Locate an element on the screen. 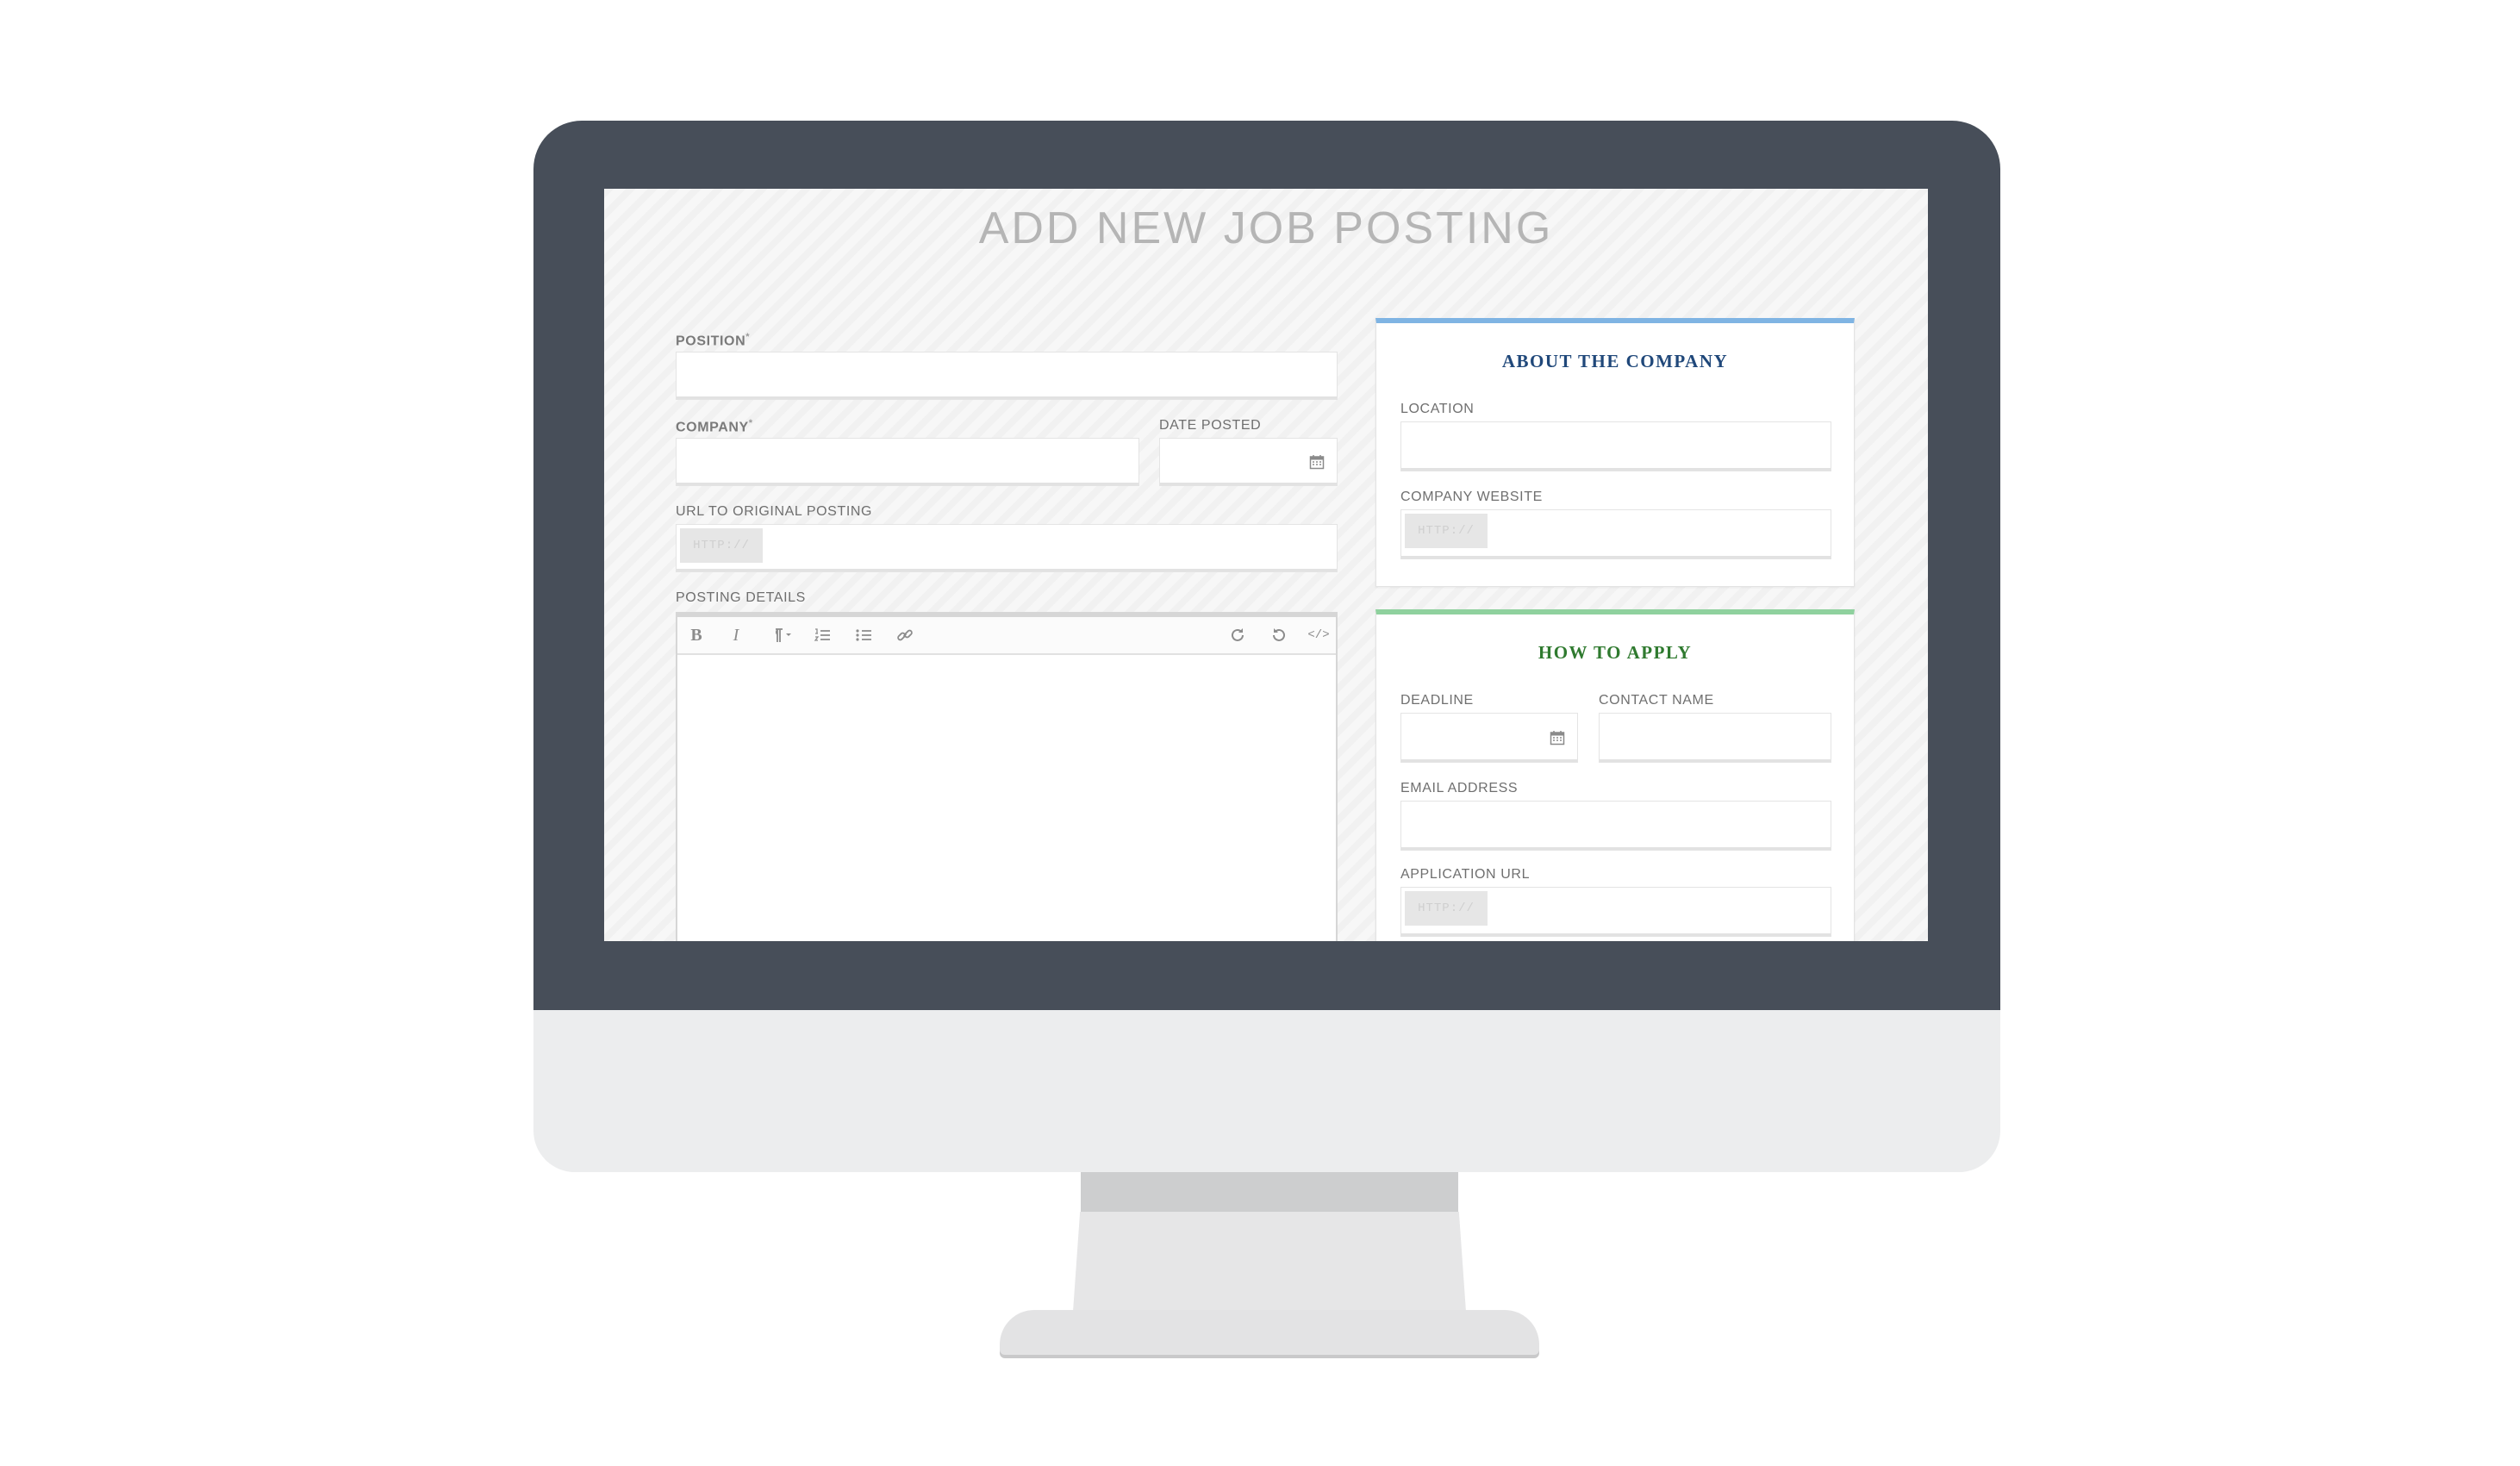 This screenshot has height=1466, width=2520. url-field: HTTP:// is located at coordinates (1007, 548).